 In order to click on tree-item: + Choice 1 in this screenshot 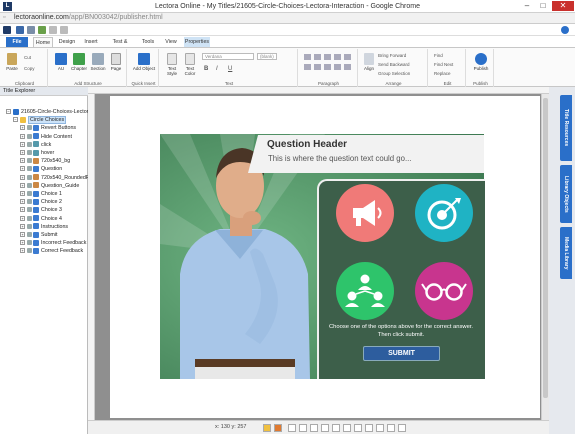, I will do `click(44, 194)`.